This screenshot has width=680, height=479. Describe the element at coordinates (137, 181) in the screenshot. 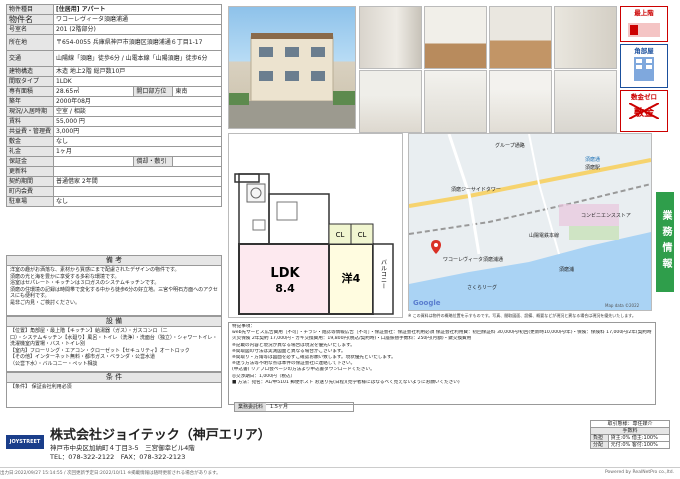

I see `spec-value: 普通借家 2年間` at that location.